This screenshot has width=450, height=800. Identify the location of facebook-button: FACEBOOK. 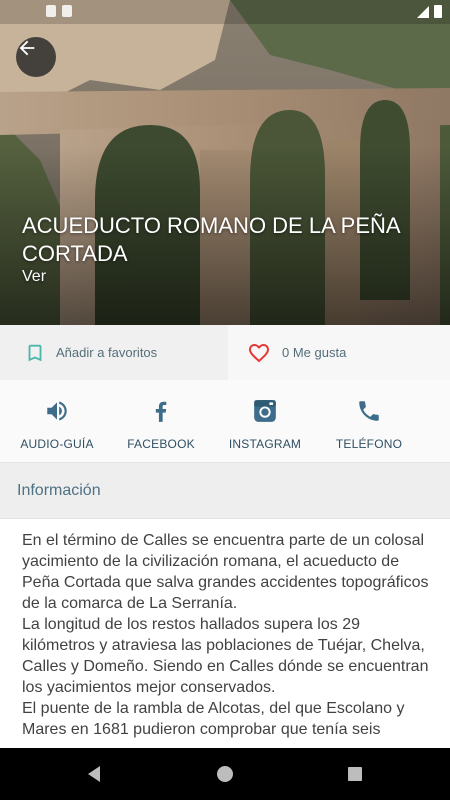
(161, 415).